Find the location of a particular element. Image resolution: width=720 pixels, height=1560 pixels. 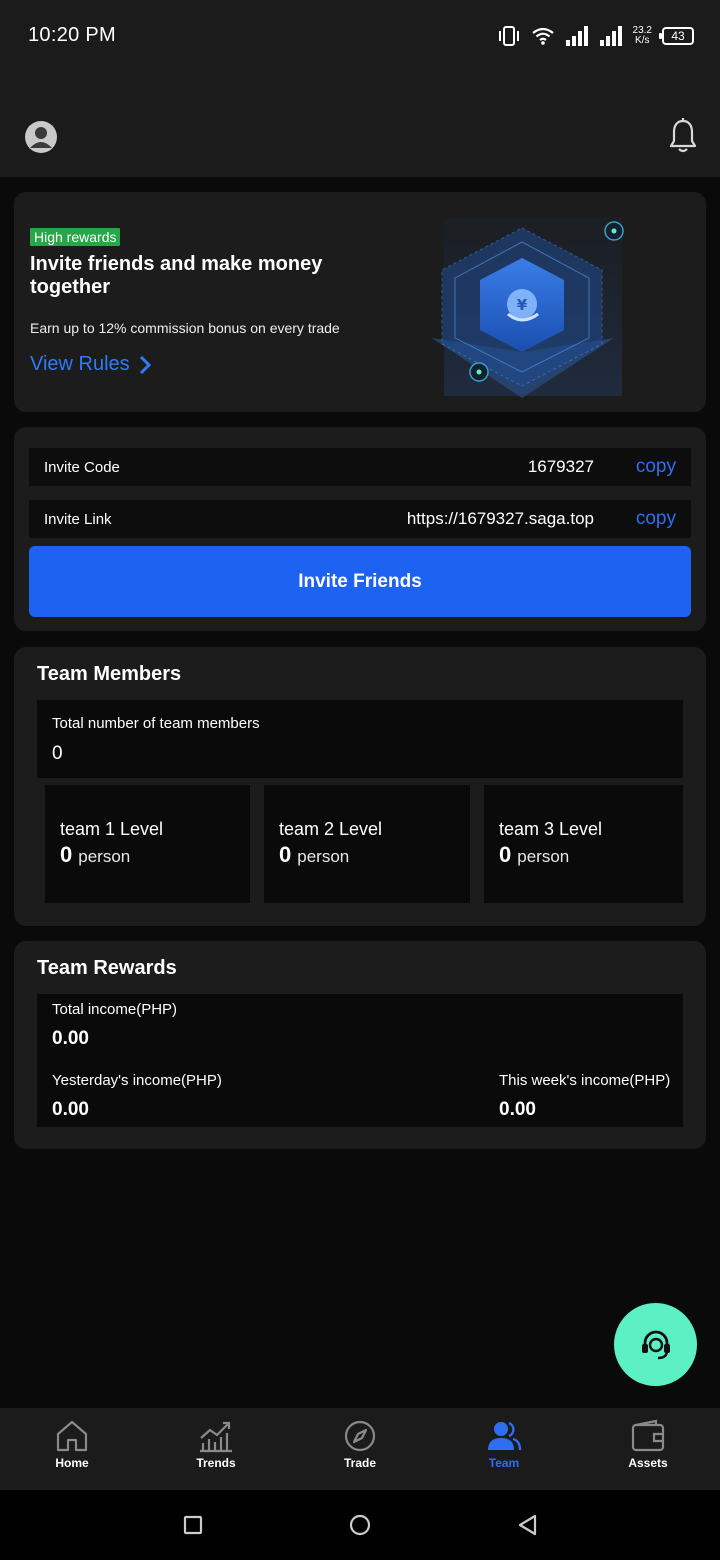

yuan-glyph: ¥ is located at coordinates (522, 305).